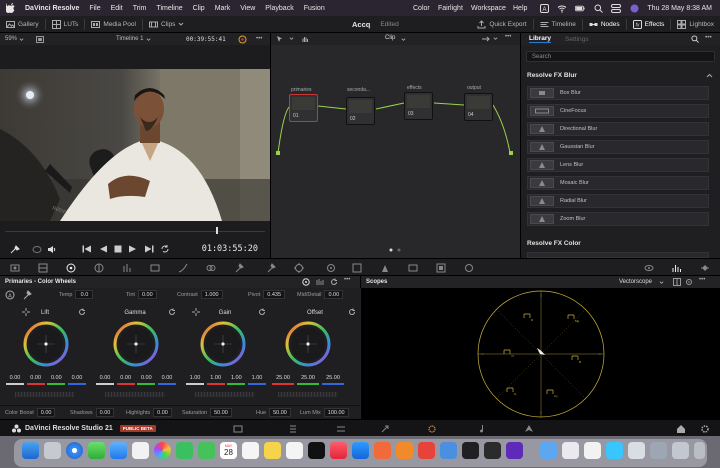 Image resolution: width=720 pixels, height=468 pixels. I want to click on fx-directional-blur: Directional Blur, so click(618, 129).